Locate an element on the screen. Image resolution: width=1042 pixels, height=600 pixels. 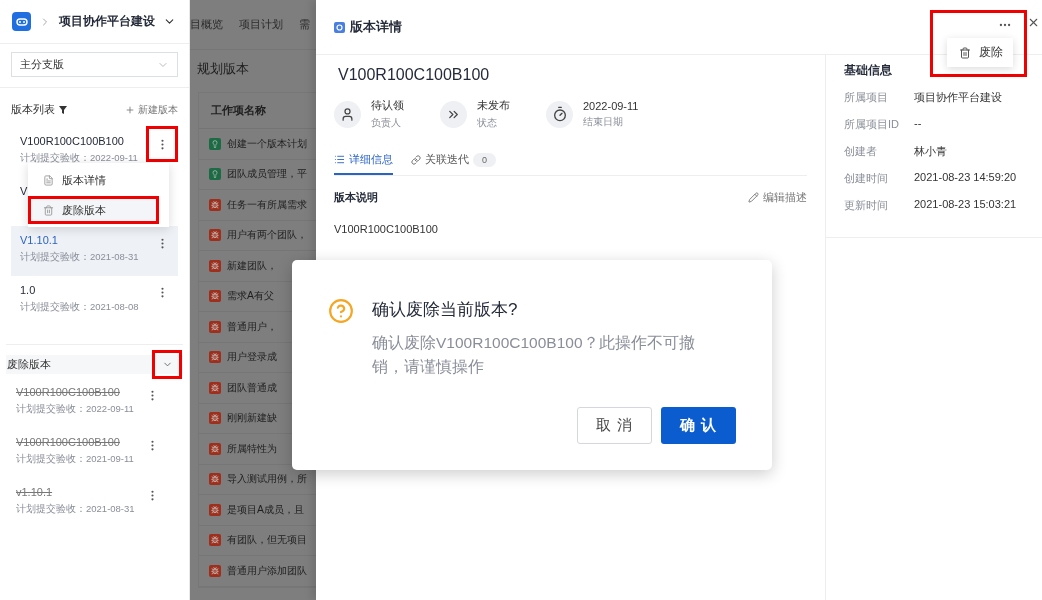
table-cell: 团队成员管理，平 is located at coordinates (267, 174).